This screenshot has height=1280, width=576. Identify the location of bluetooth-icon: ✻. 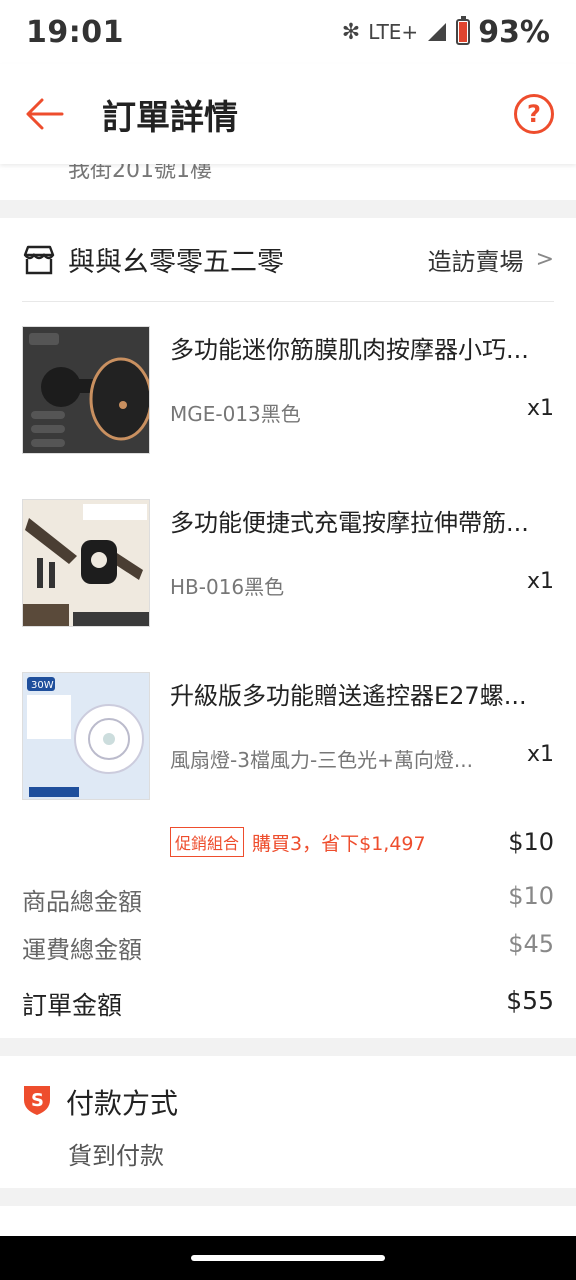
(351, 32).